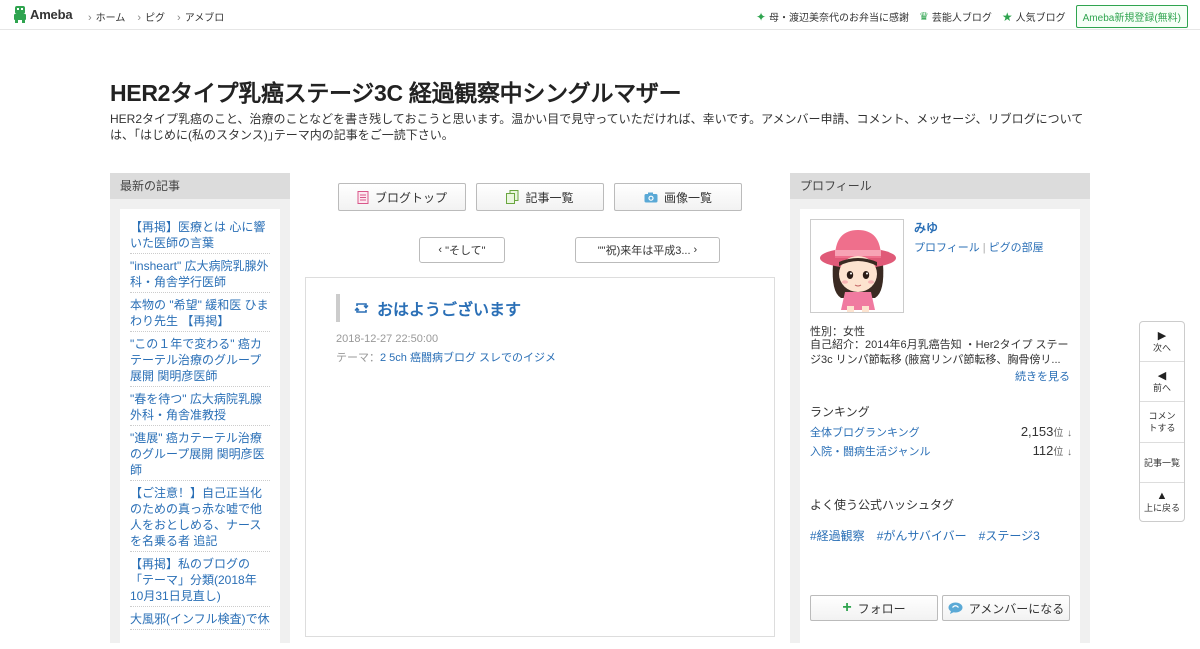 The width and height of the screenshot is (1200, 649). Describe the element at coordinates (955, 608) in the screenshot. I see `amember-icon` at that location.